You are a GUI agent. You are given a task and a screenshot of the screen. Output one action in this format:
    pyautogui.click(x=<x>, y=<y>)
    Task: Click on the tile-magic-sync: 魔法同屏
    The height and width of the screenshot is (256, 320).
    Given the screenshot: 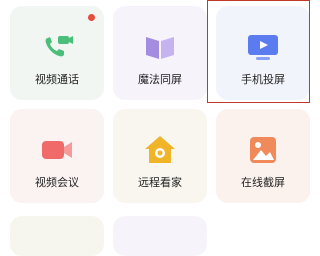 What is the action you would take?
    pyautogui.click(x=160, y=53)
    